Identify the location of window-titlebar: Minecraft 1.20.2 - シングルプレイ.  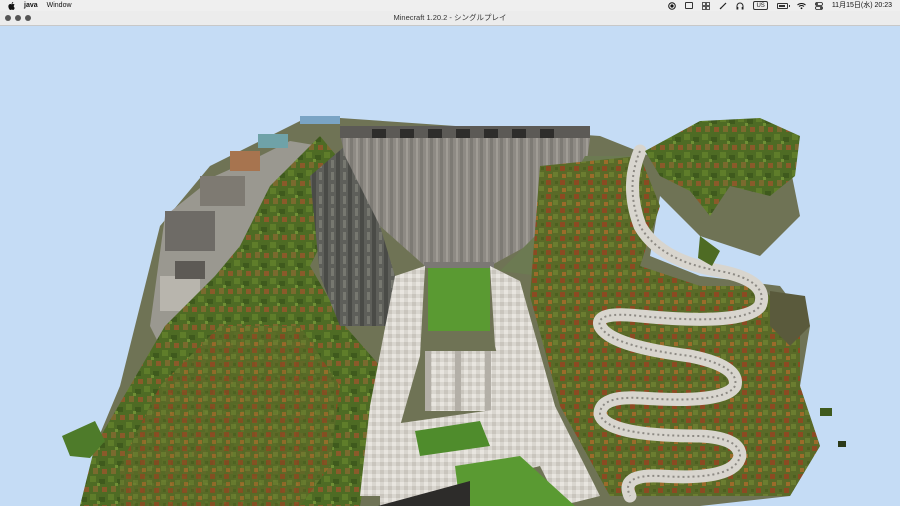
(450, 18).